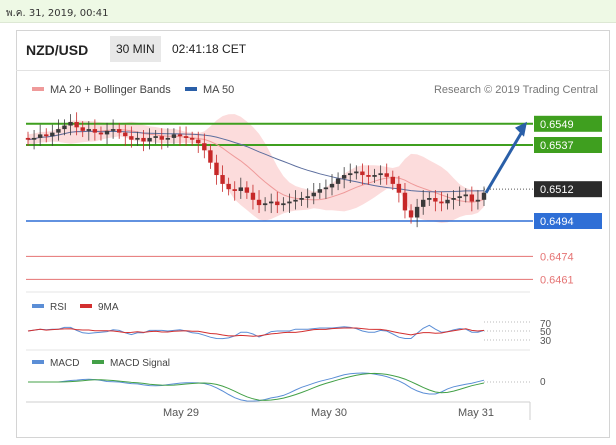 This screenshot has height=445, width=616. I want to click on ma20-legend-swatch, so click(38, 89).